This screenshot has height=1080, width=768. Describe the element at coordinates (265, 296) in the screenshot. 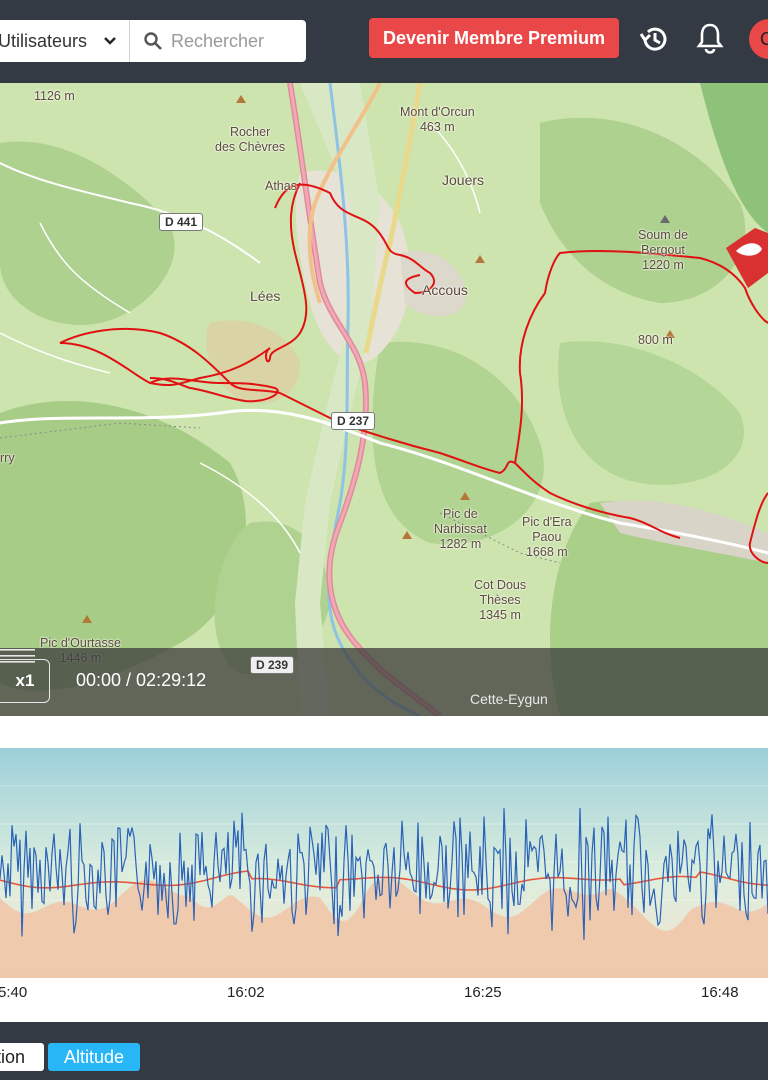

I see `map-label-lees: Lées` at that location.